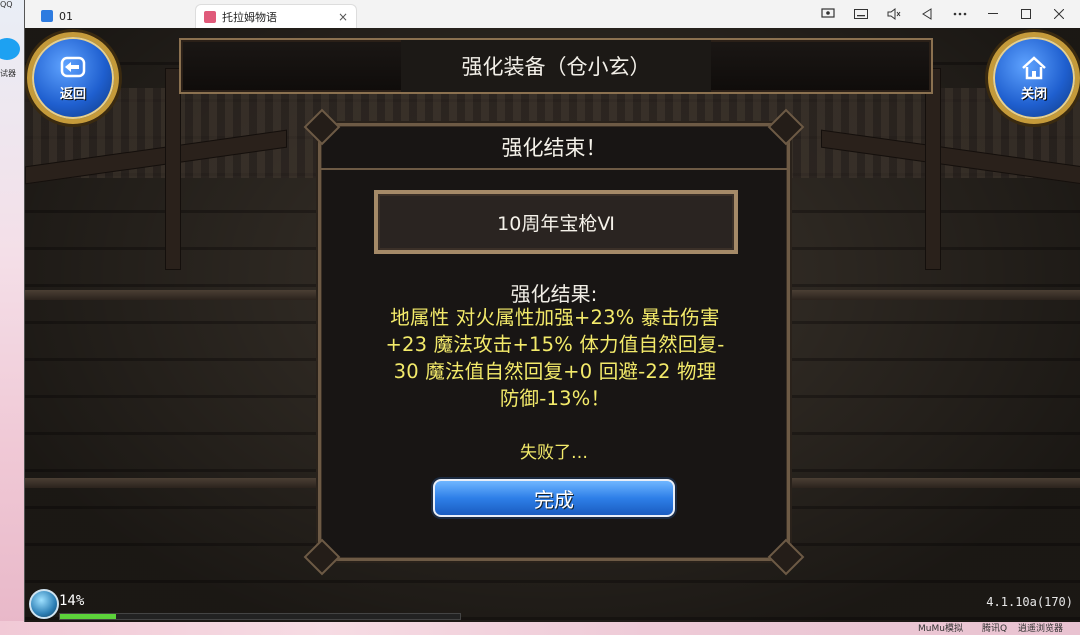  I want to click on game-favicon-icon, so click(210, 17).